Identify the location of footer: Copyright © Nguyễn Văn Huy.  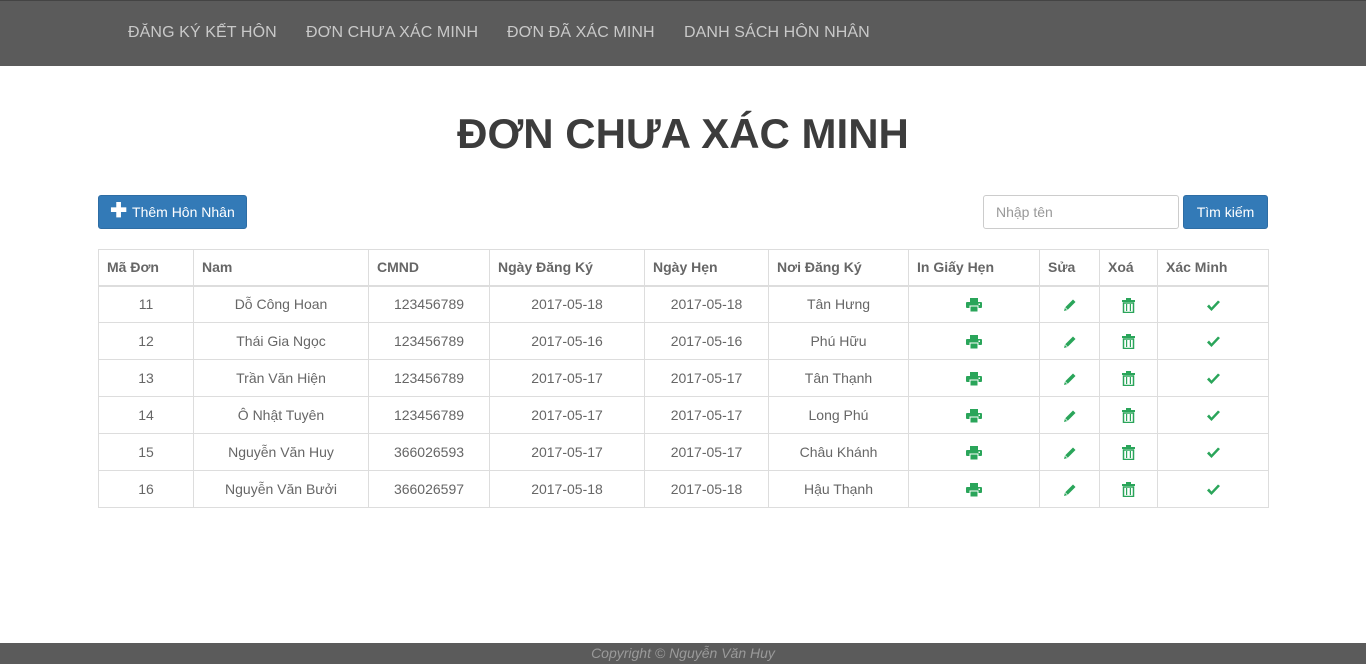
(683, 653).